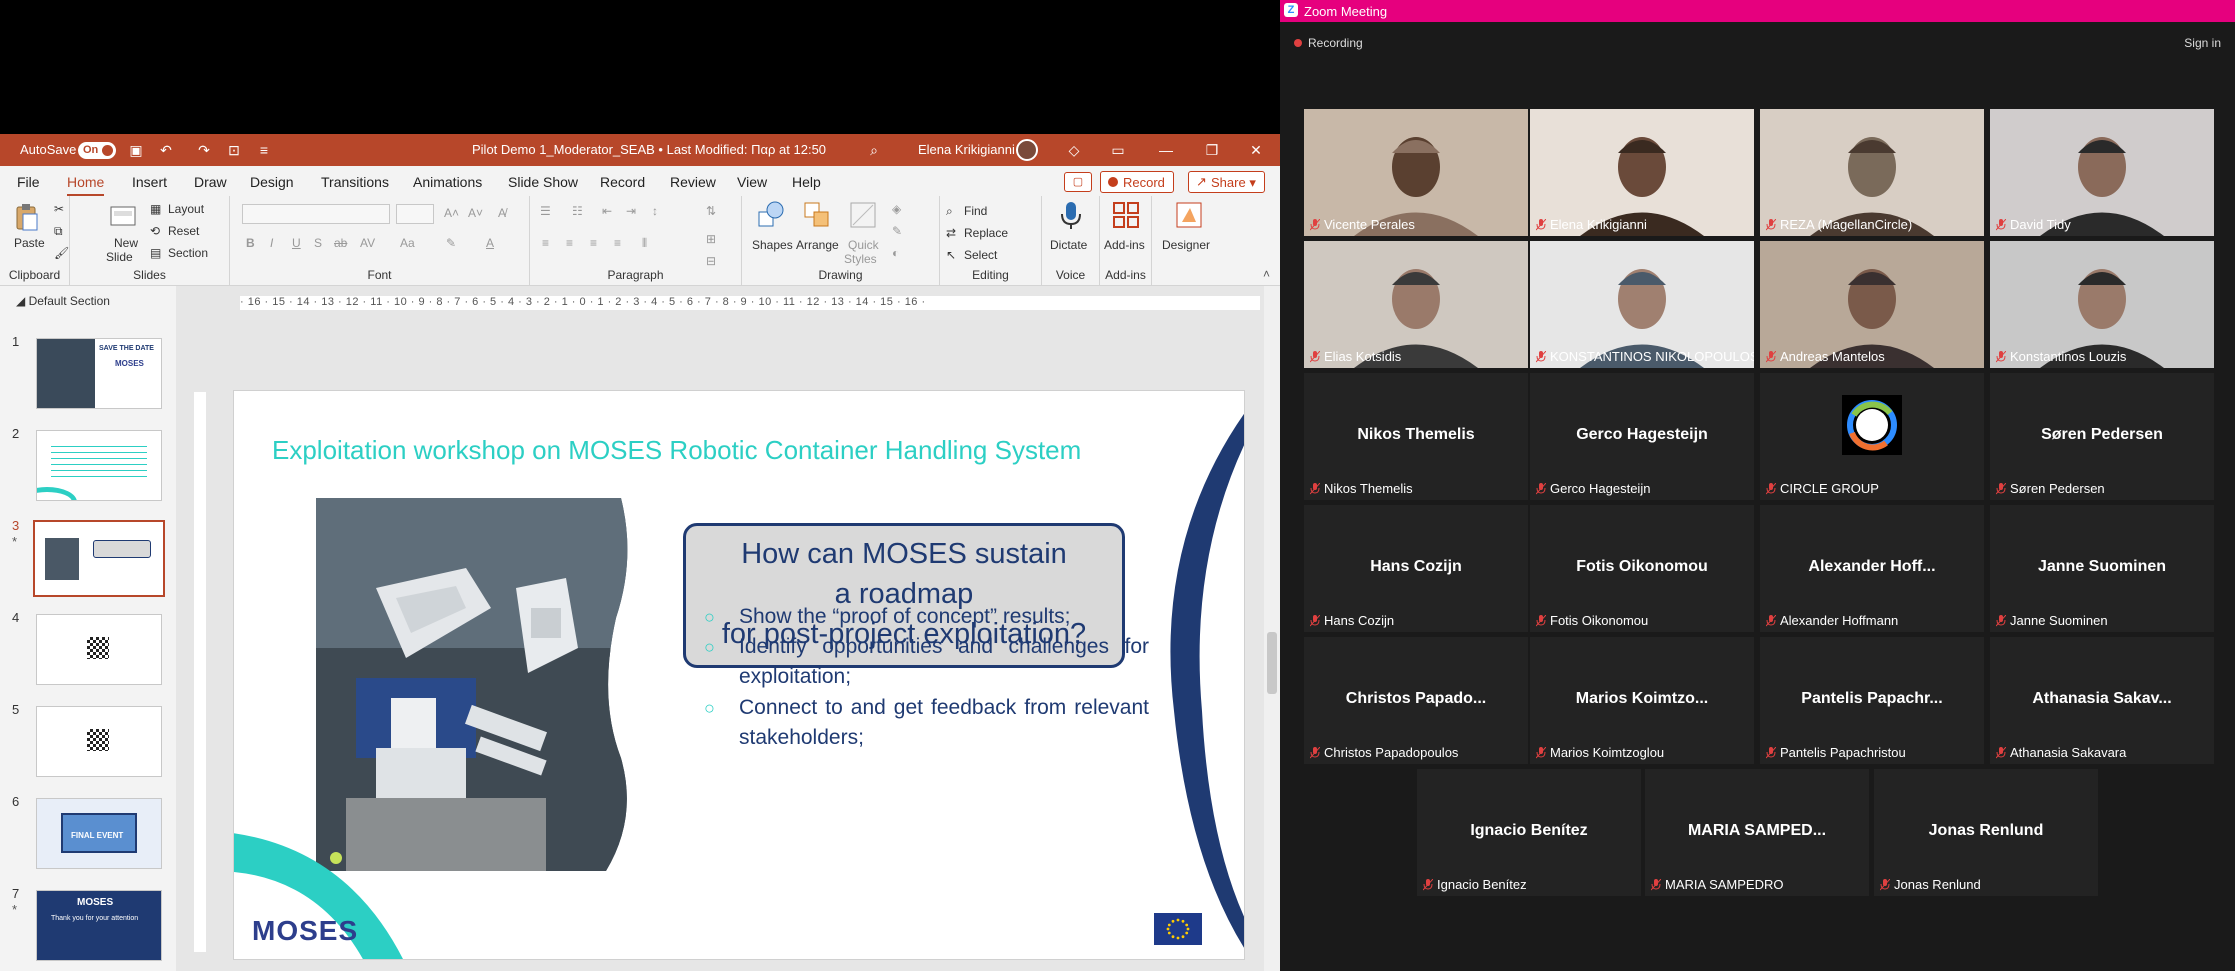 The height and width of the screenshot is (971, 2235). What do you see at coordinates (59, 209) in the screenshot?
I see `cut-icon: ✂` at bounding box center [59, 209].